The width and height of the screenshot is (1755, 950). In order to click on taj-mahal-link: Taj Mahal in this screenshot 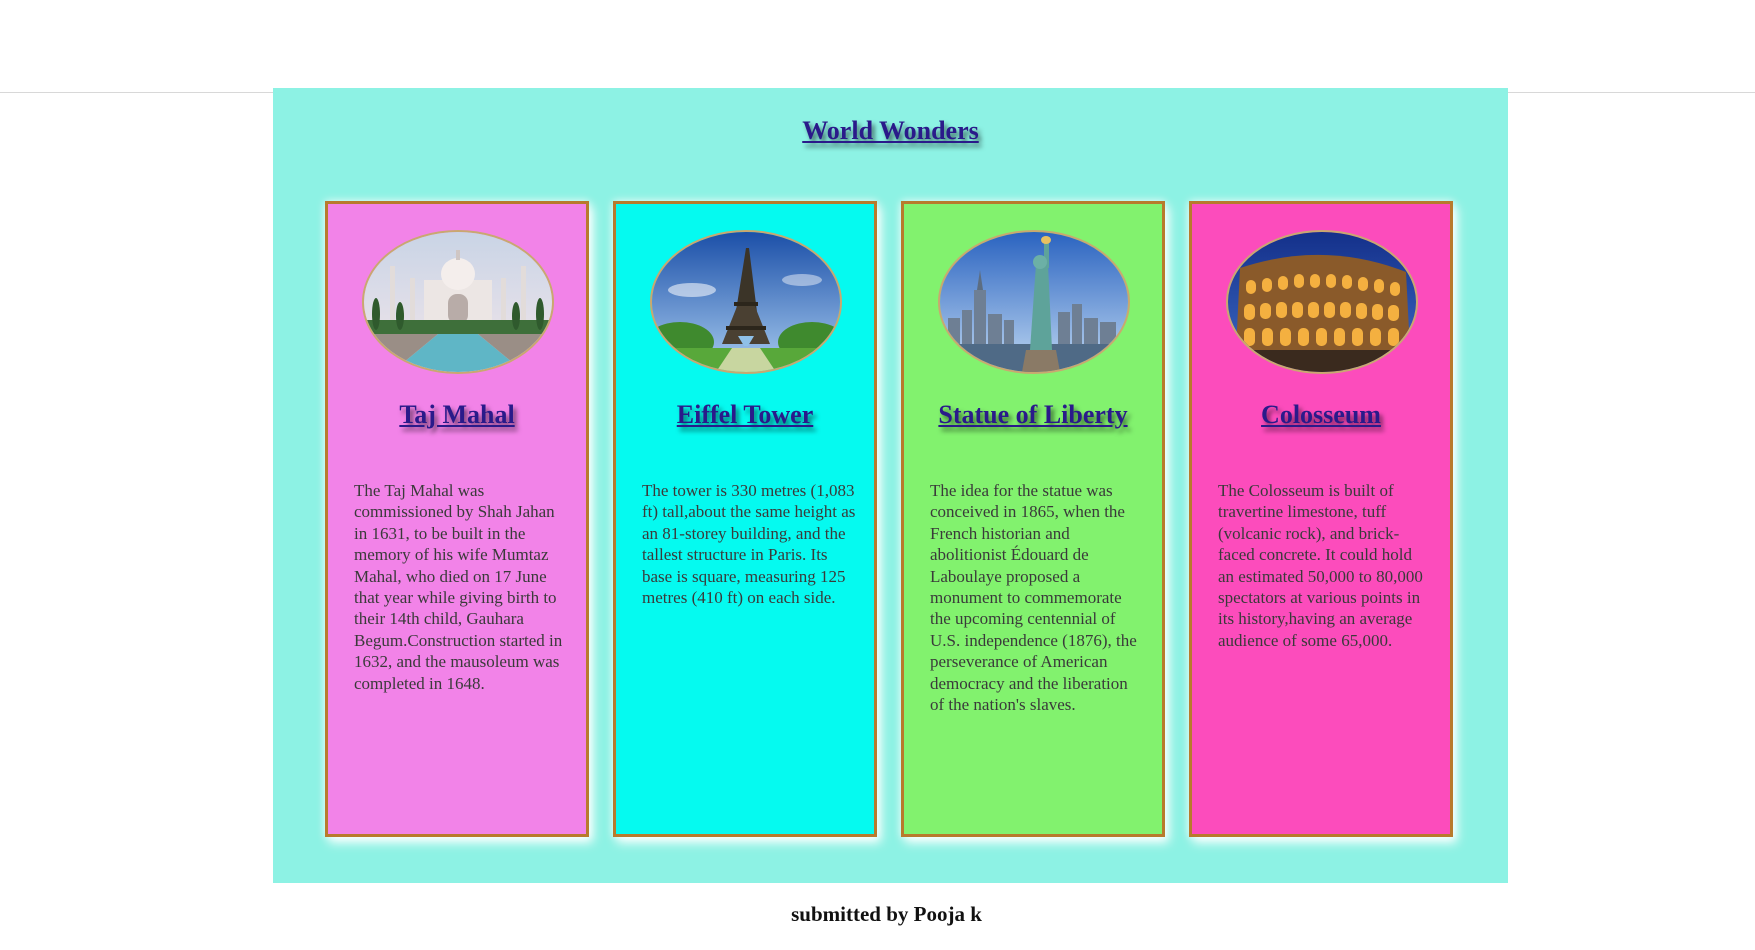, I will do `click(456, 414)`.